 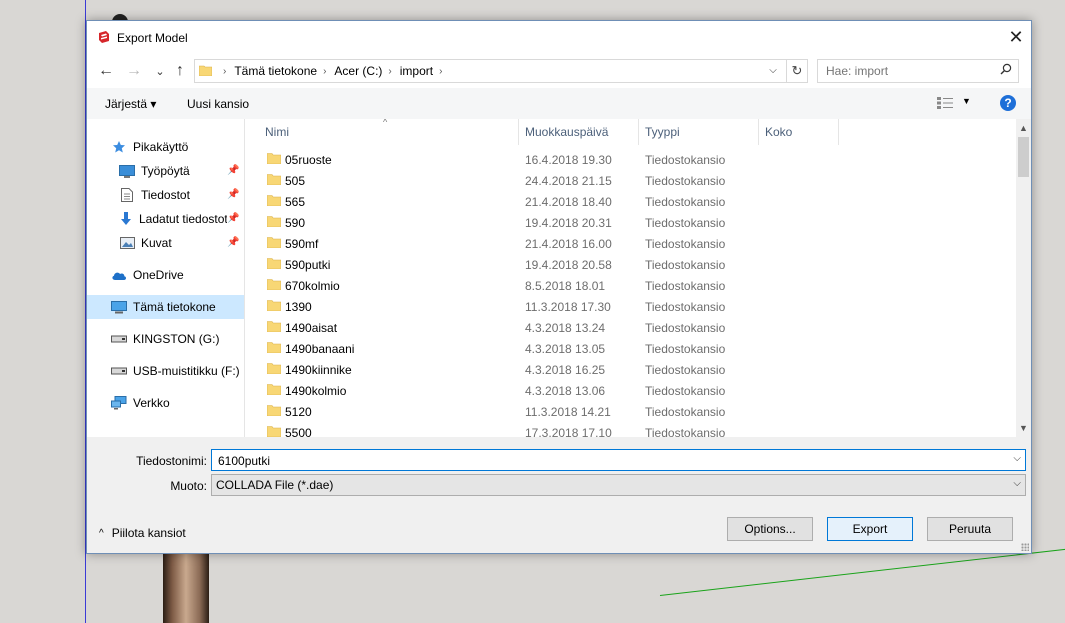 I want to click on table-row: 5500 17.3.2018 17.10 Tiedostokansio, so click(x=630, y=429).